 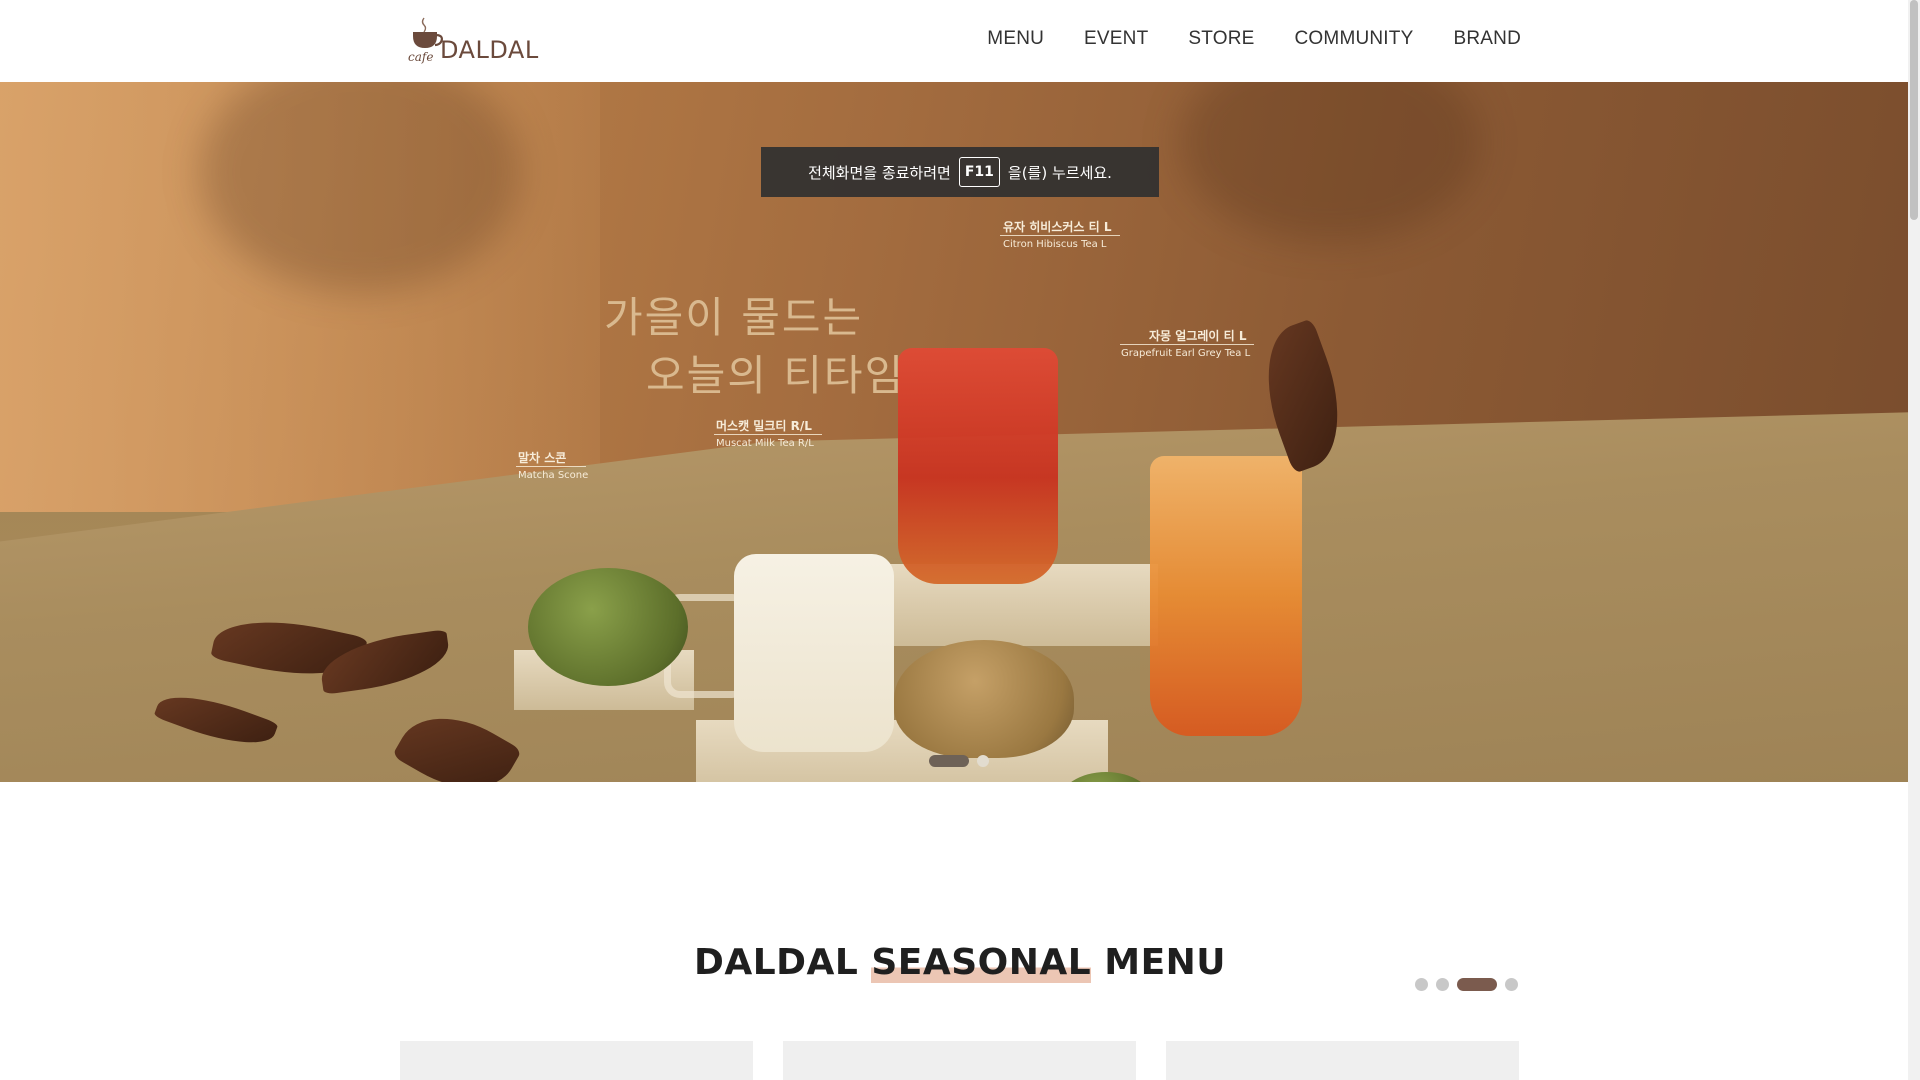 What do you see at coordinates (1015, 39) in the screenshot?
I see `nav-menu: MENU` at bounding box center [1015, 39].